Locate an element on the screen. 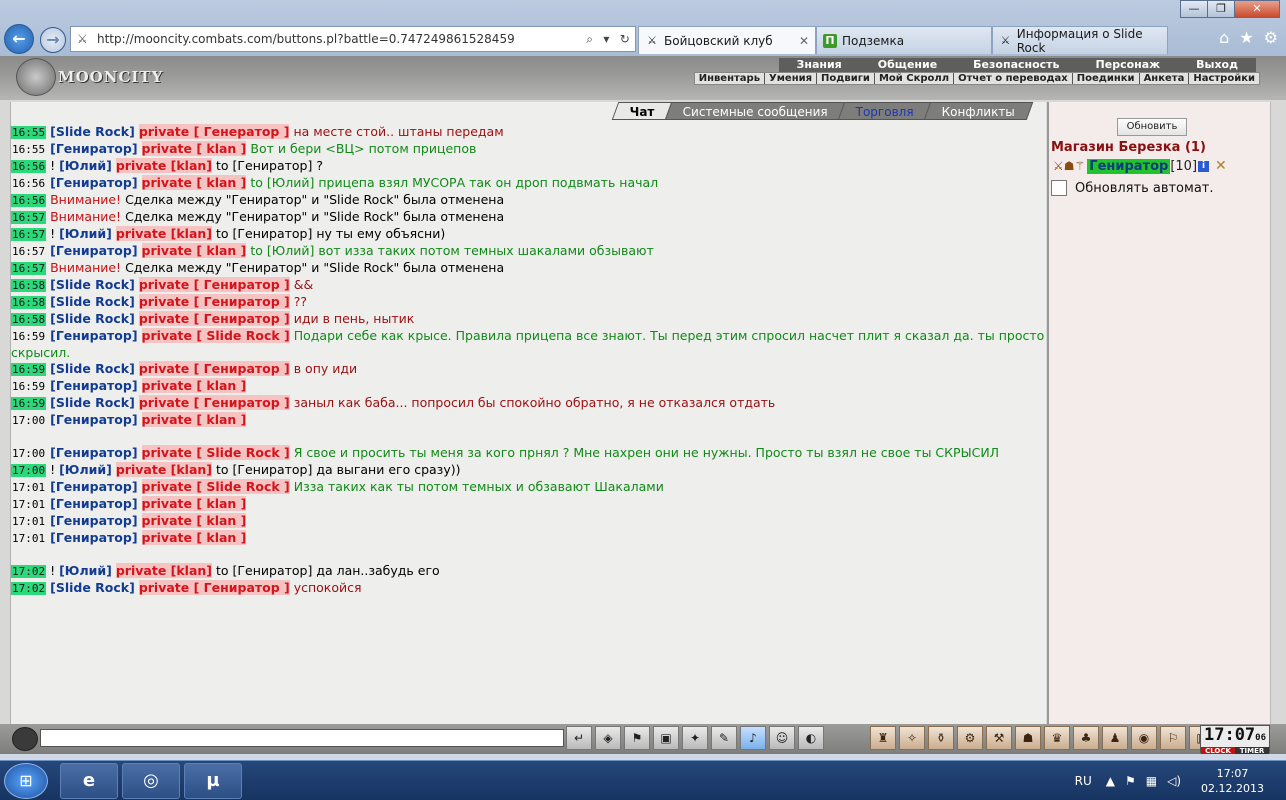  language-indicator: RU is located at coordinates (1083, 781).